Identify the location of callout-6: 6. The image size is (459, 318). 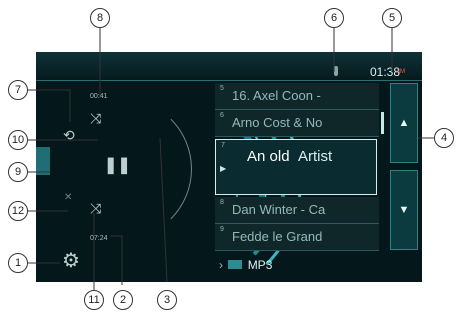
(334, 18).